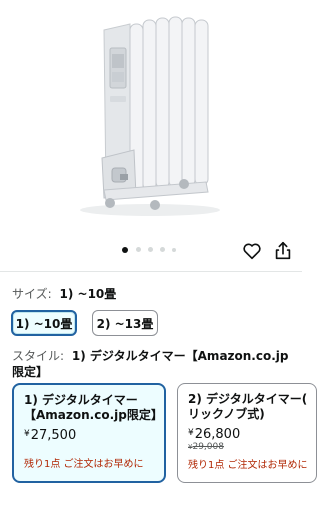  Describe the element at coordinates (154, 364) in the screenshot. I see `style-label-row: スタイル: 1) デジタルタイマー【Amazon.co.jp 限定】` at that location.